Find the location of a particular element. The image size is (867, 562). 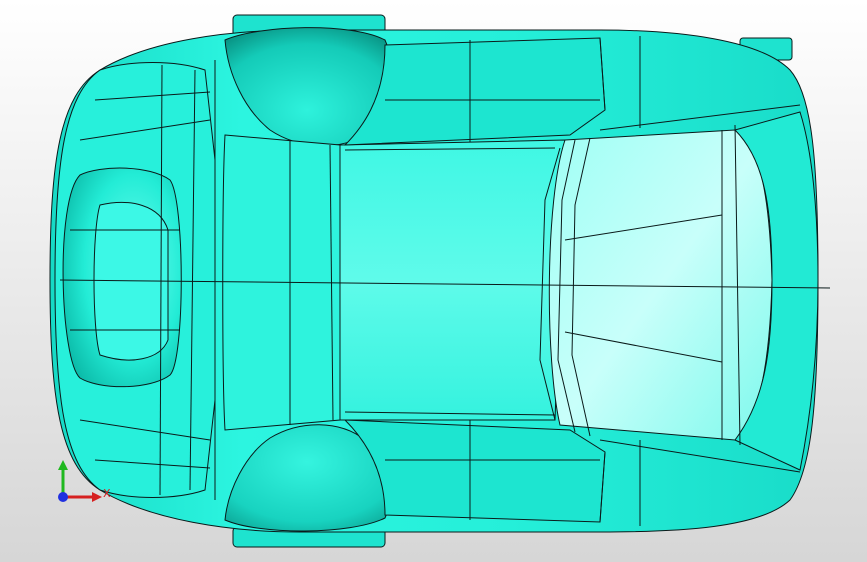

reference-triad: X is located at coordinates (81, 484).